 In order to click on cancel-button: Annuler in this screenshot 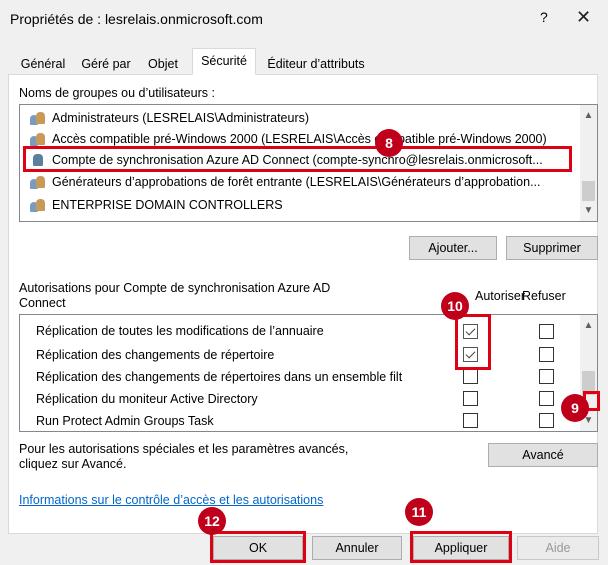, I will do `click(357, 548)`.